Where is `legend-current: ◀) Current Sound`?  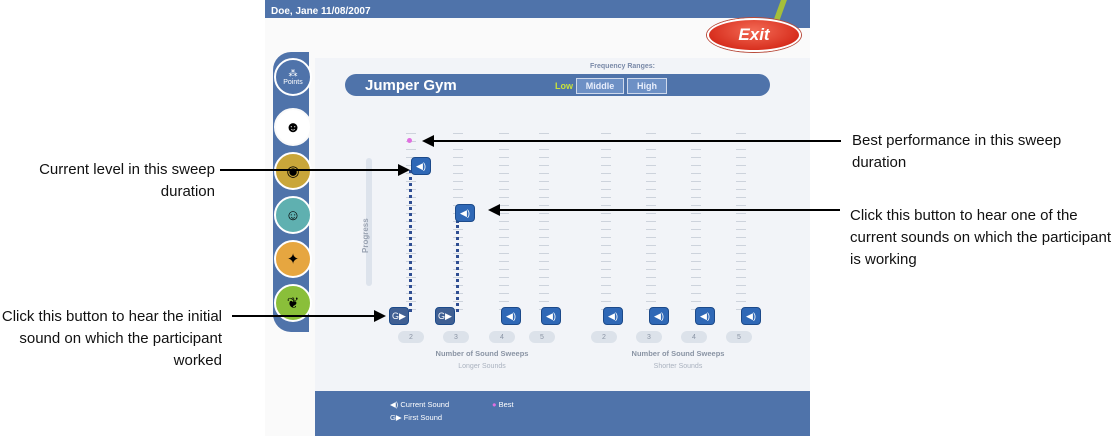
legend-current: ◀) Current Sound is located at coordinates (419, 404).